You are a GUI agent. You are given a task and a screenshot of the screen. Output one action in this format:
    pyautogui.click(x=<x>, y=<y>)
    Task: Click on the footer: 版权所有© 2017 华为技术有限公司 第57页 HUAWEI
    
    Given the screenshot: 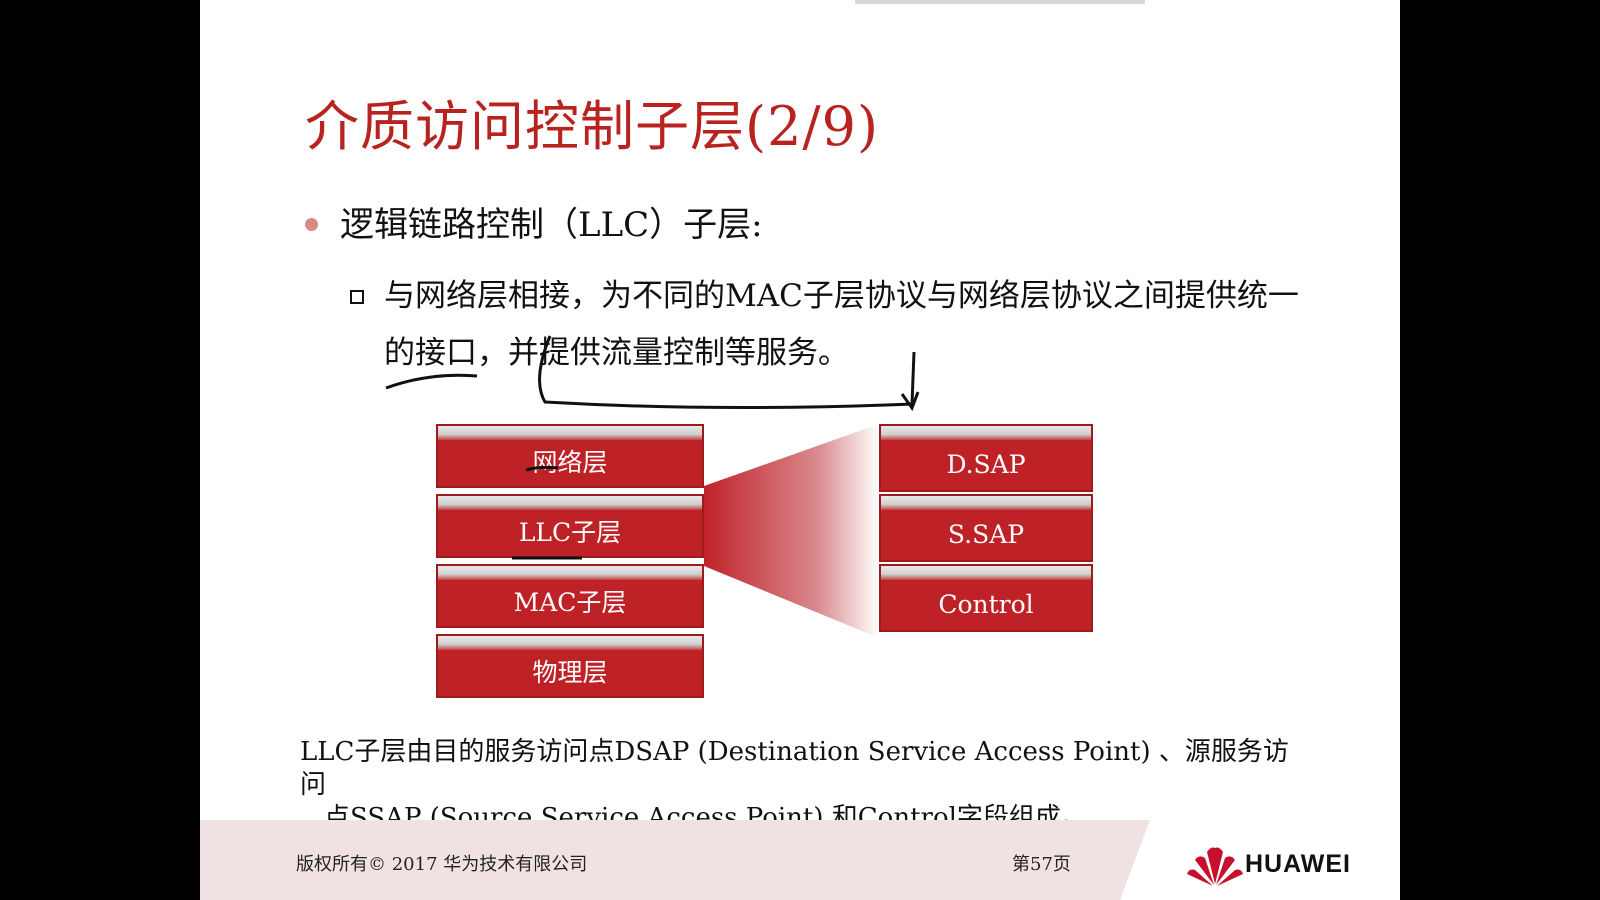 What is the action you would take?
    pyautogui.click(x=800, y=860)
    